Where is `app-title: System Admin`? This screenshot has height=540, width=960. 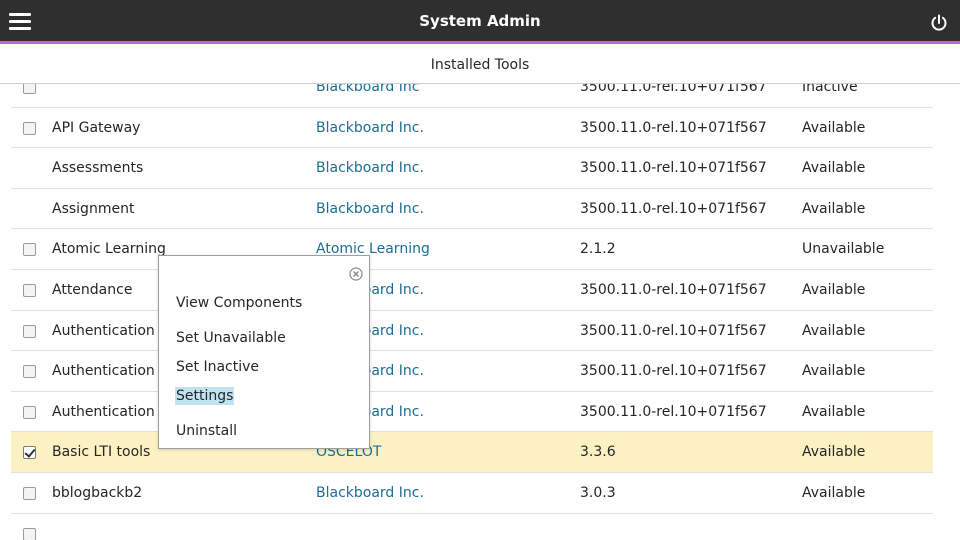 app-title: System Admin is located at coordinates (480, 21).